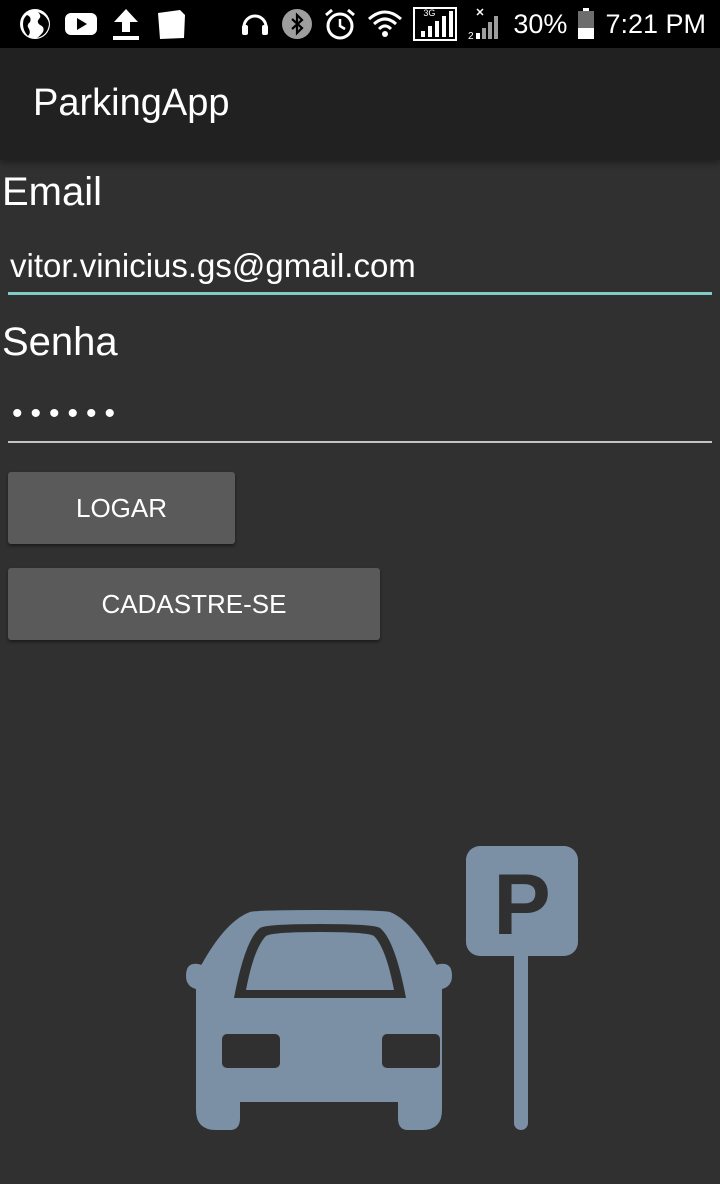  I want to click on app-title: ParkingApp, so click(131, 103).